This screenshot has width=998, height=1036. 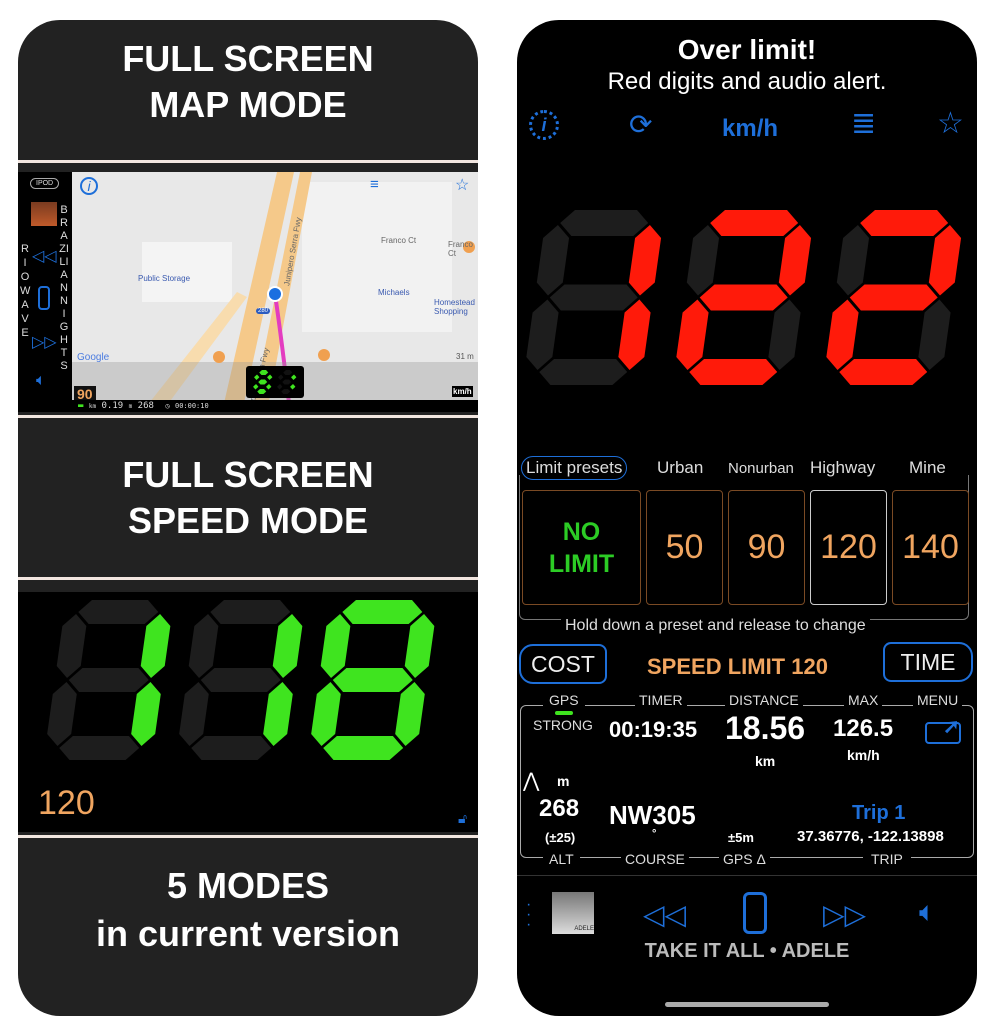 I want to click on cost-button: COST, so click(x=563, y=664).